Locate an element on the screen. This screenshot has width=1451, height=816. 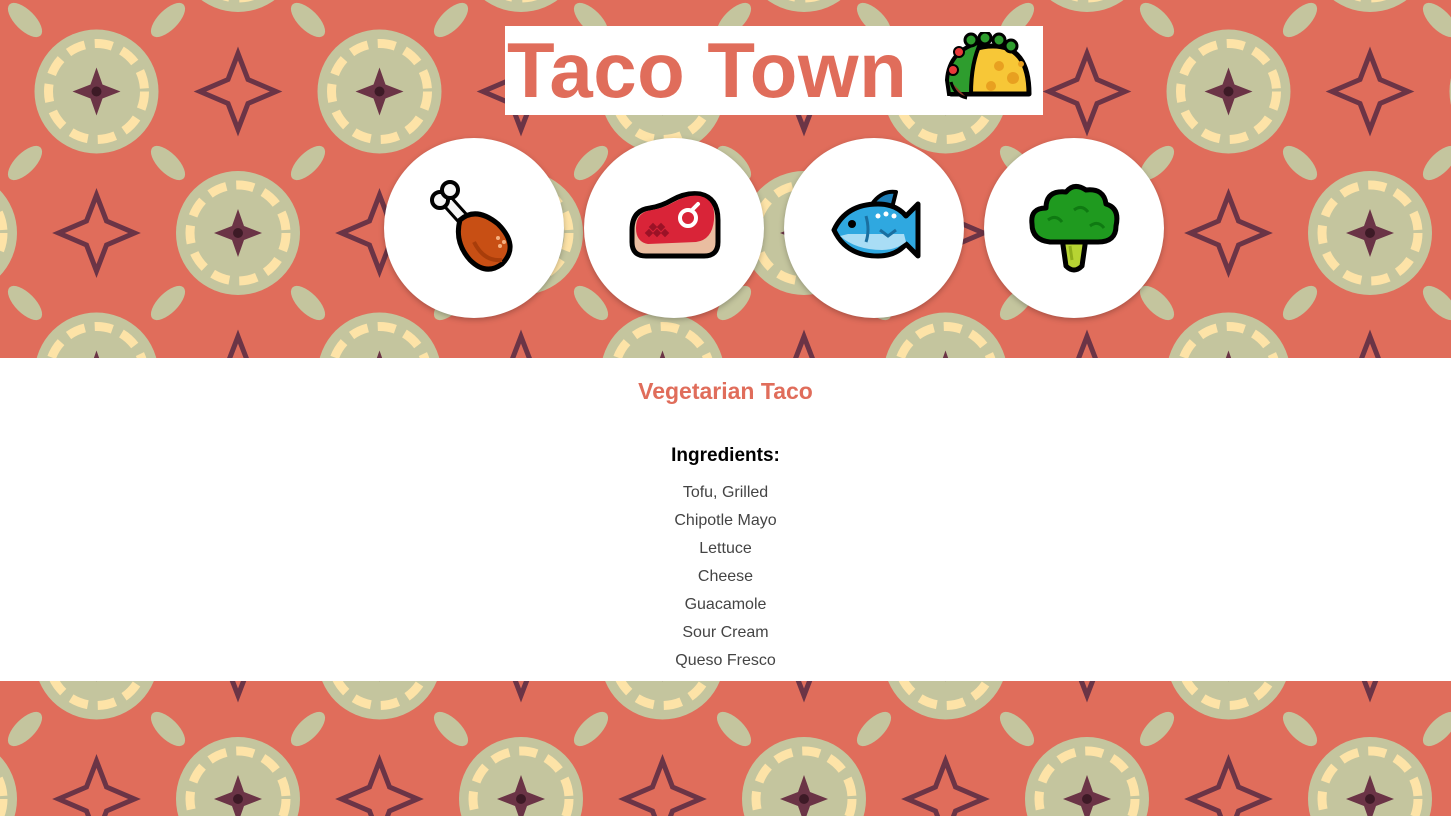
fish-icon is located at coordinates (876, 224).